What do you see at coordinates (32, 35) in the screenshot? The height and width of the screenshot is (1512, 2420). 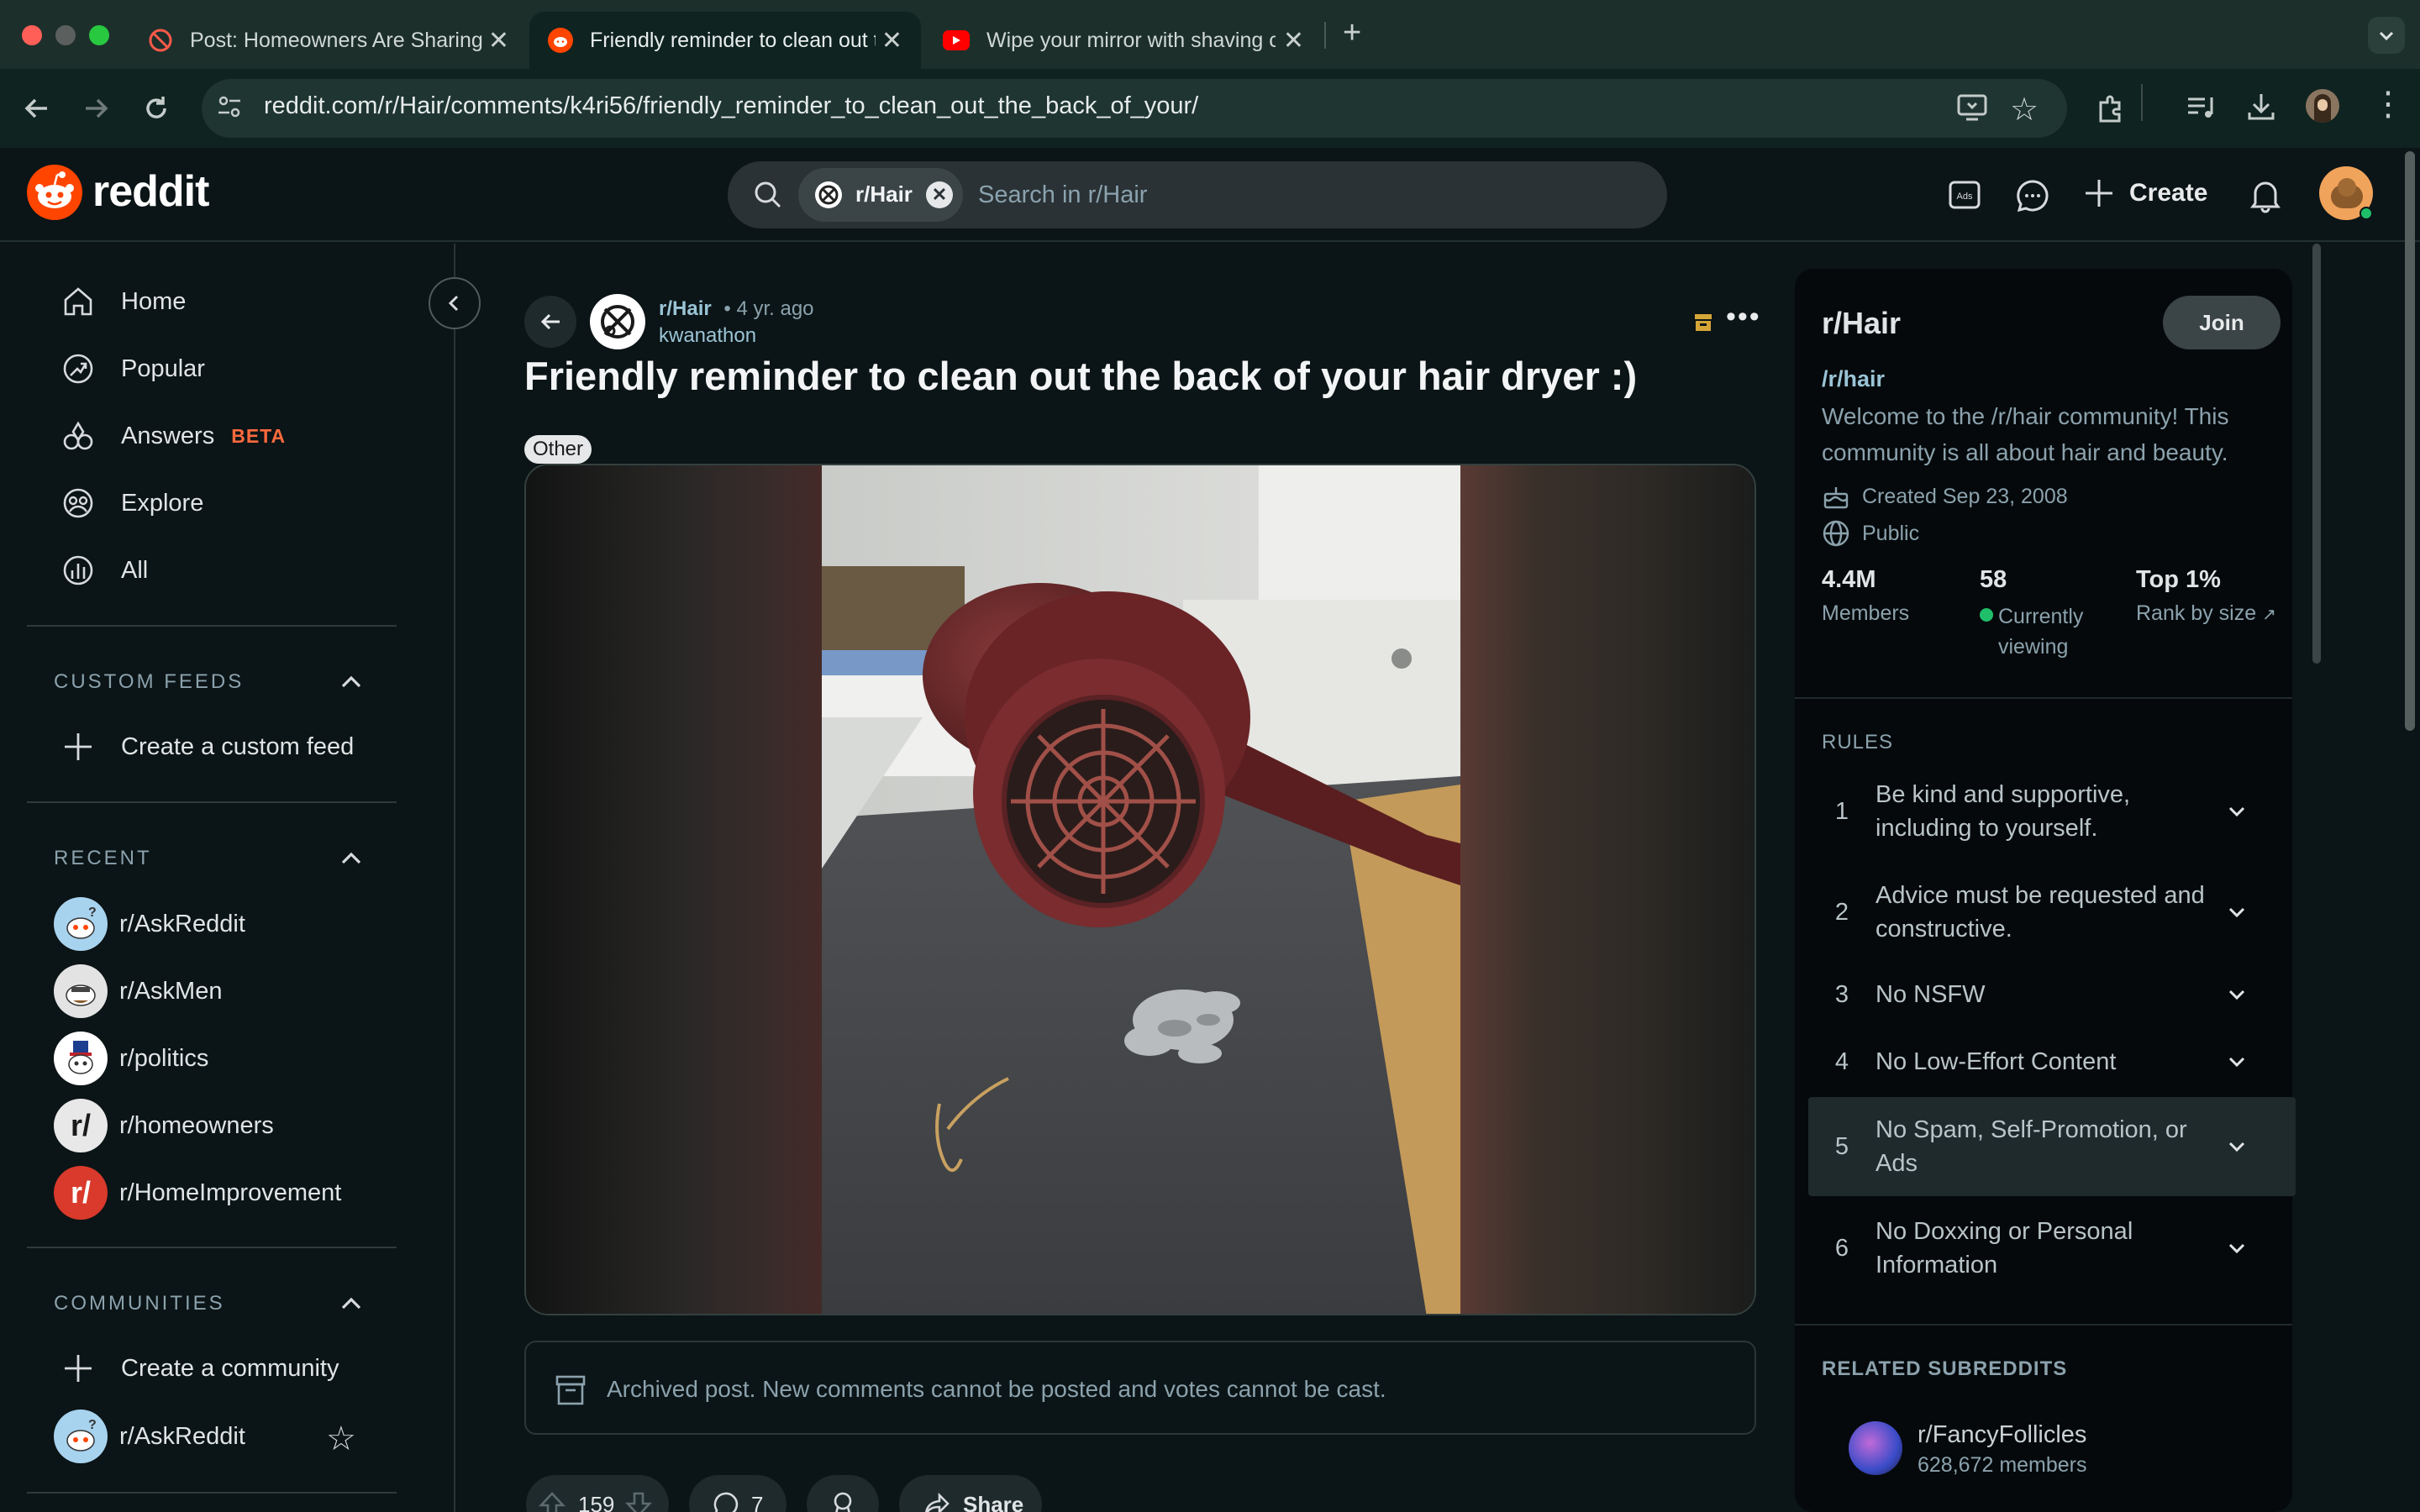 I see `close-window-button` at bounding box center [32, 35].